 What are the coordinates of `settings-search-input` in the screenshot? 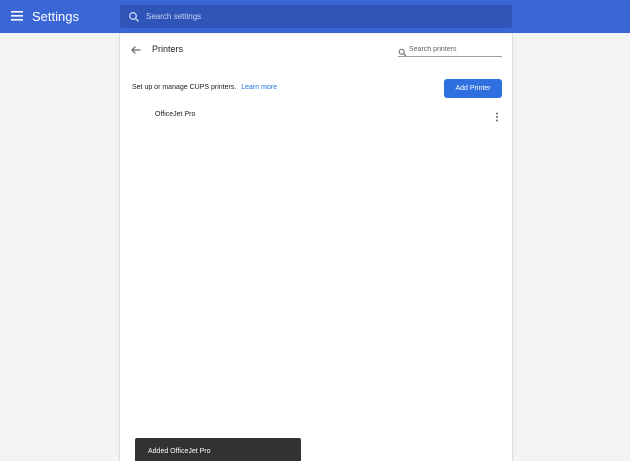 It's located at (326, 16).